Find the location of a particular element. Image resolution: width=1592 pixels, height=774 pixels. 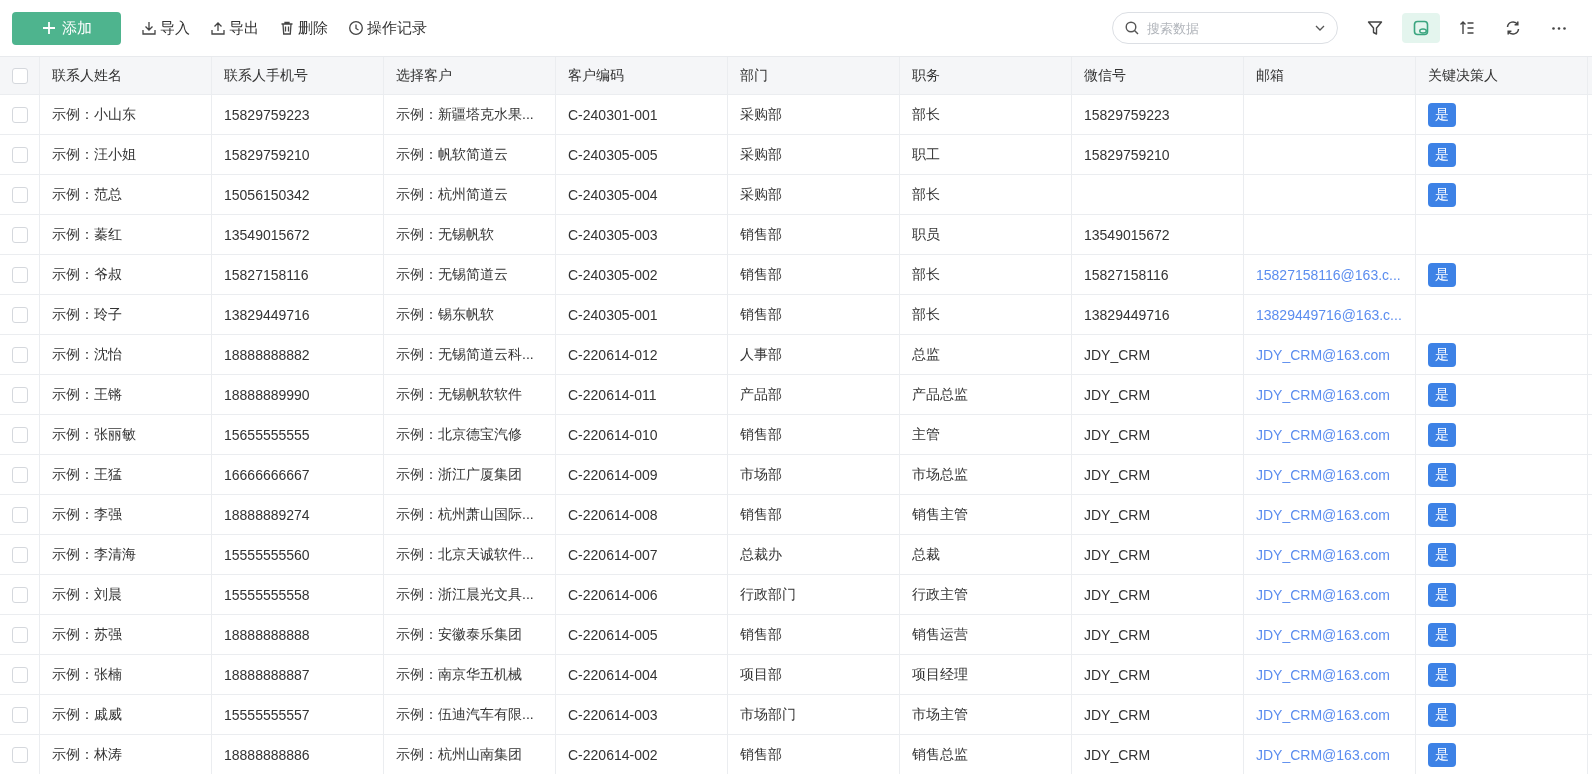

trash-icon is located at coordinates (287, 28).